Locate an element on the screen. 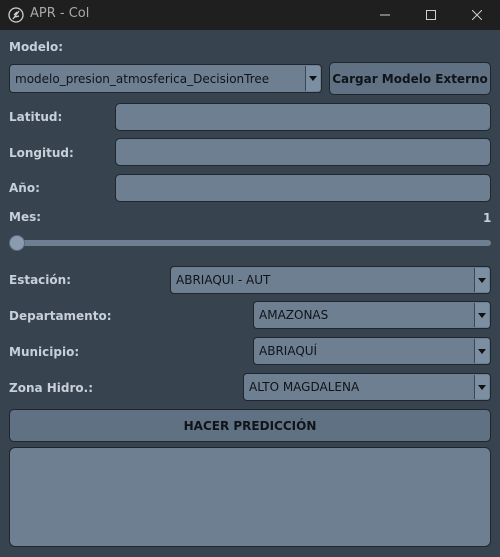  title-bar: APR - Col is located at coordinates (250, 15).